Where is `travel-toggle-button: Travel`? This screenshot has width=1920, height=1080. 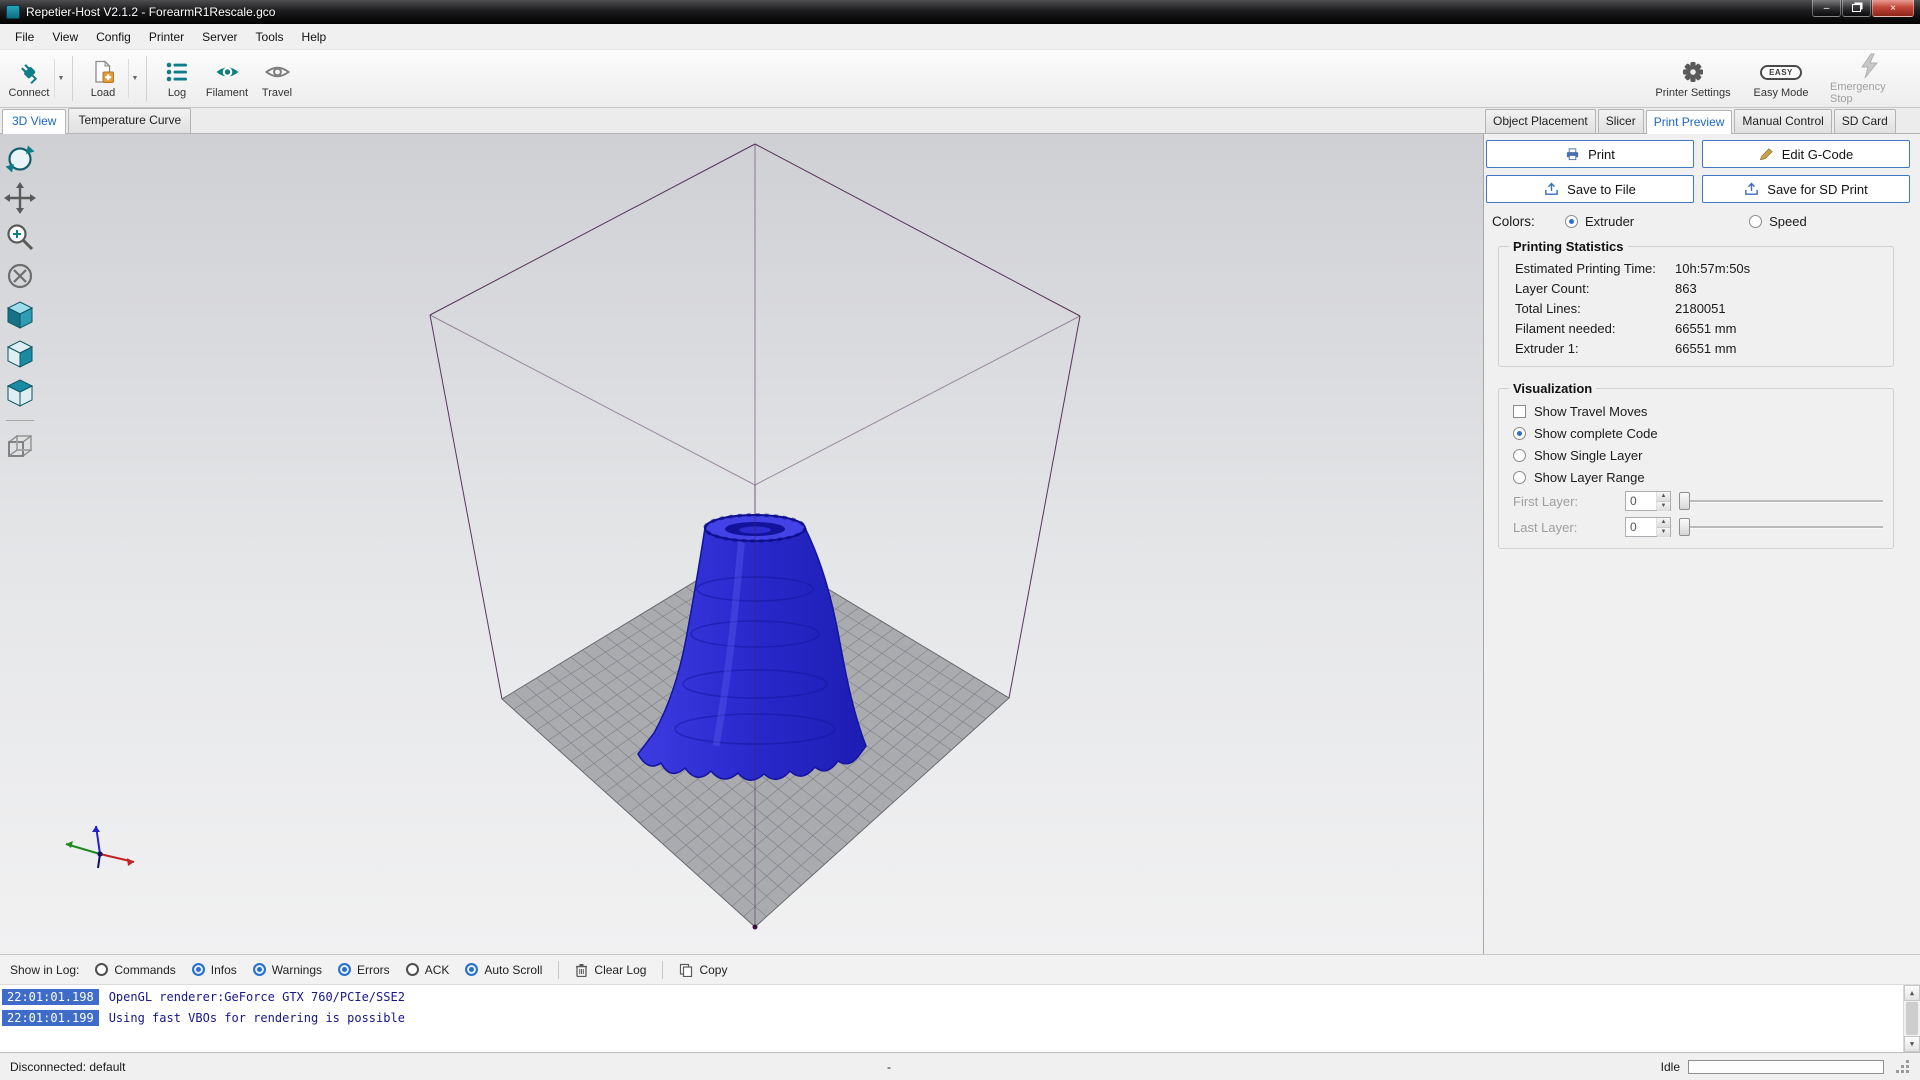
travel-toggle-button: Travel is located at coordinates (277, 78).